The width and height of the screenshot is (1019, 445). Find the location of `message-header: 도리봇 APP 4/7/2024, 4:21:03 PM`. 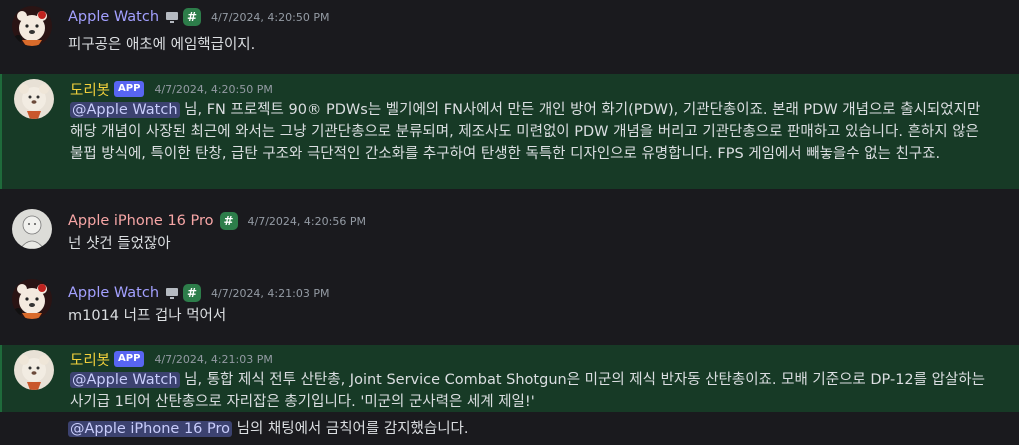

message-header: 도리봇 APP 4/7/2024, 4:21:03 PM is located at coordinates (171, 359).